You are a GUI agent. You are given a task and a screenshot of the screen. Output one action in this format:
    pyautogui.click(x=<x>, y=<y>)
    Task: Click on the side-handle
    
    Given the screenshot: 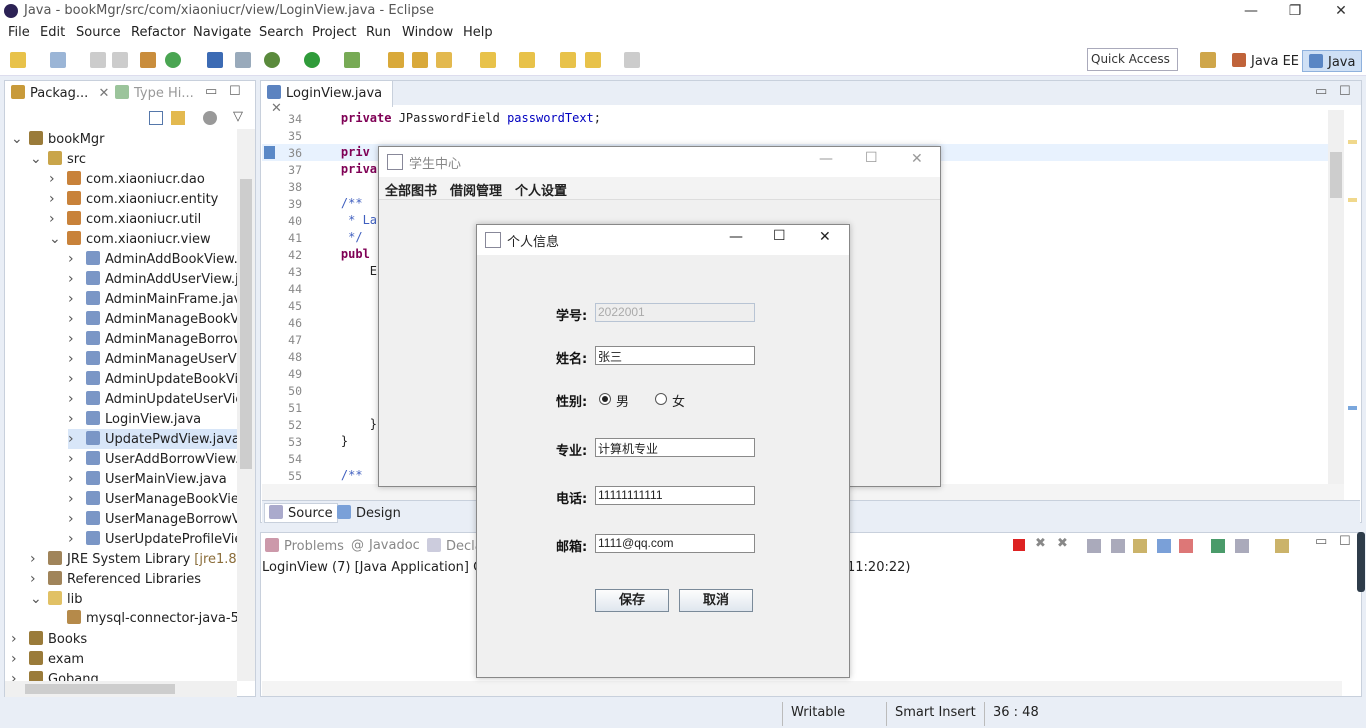 What is the action you would take?
    pyautogui.click(x=1361, y=562)
    